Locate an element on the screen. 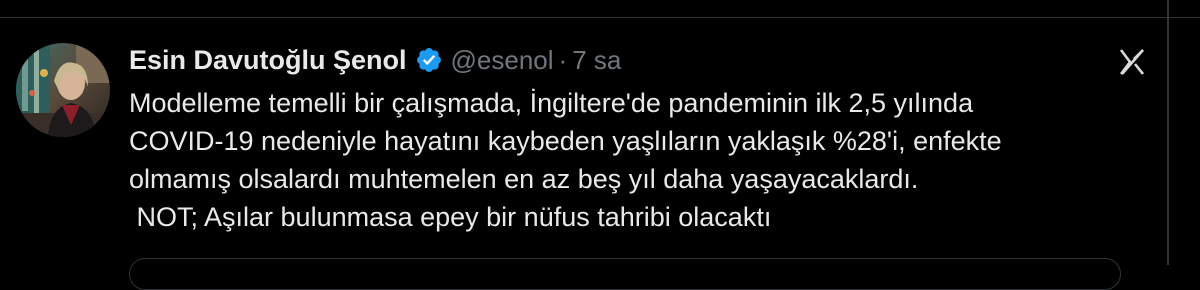  column-border is located at coordinates (1168, 132).